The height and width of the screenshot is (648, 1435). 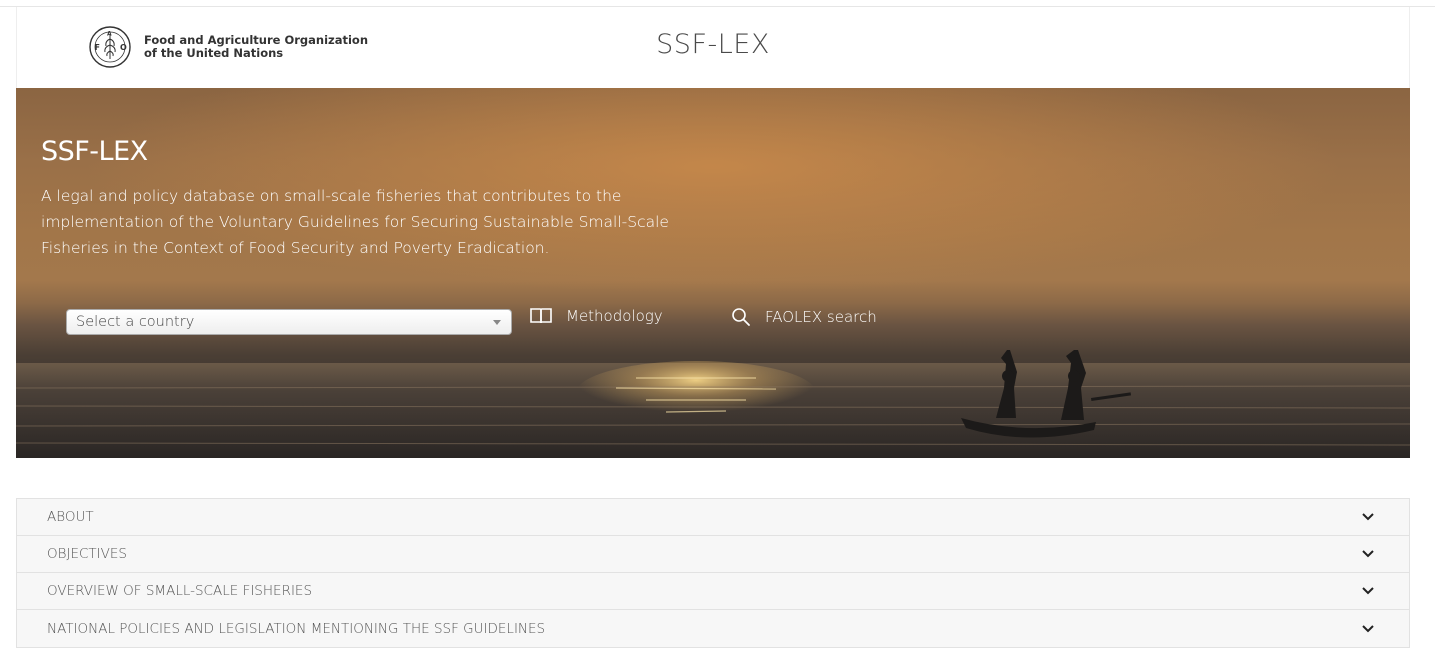 What do you see at coordinates (87, 554) in the screenshot?
I see `accordion-item-label: OBJECTIVES` at bounding box center [87, 554].